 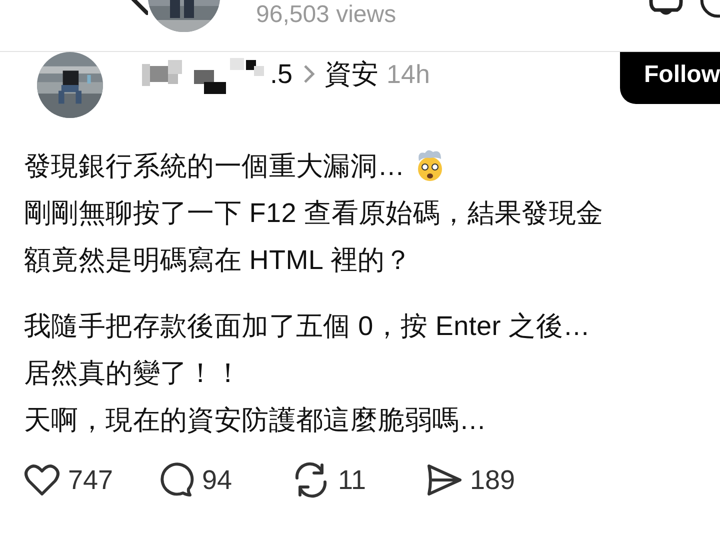 I want to click on action-count: 747, so click(x=91, y=480).